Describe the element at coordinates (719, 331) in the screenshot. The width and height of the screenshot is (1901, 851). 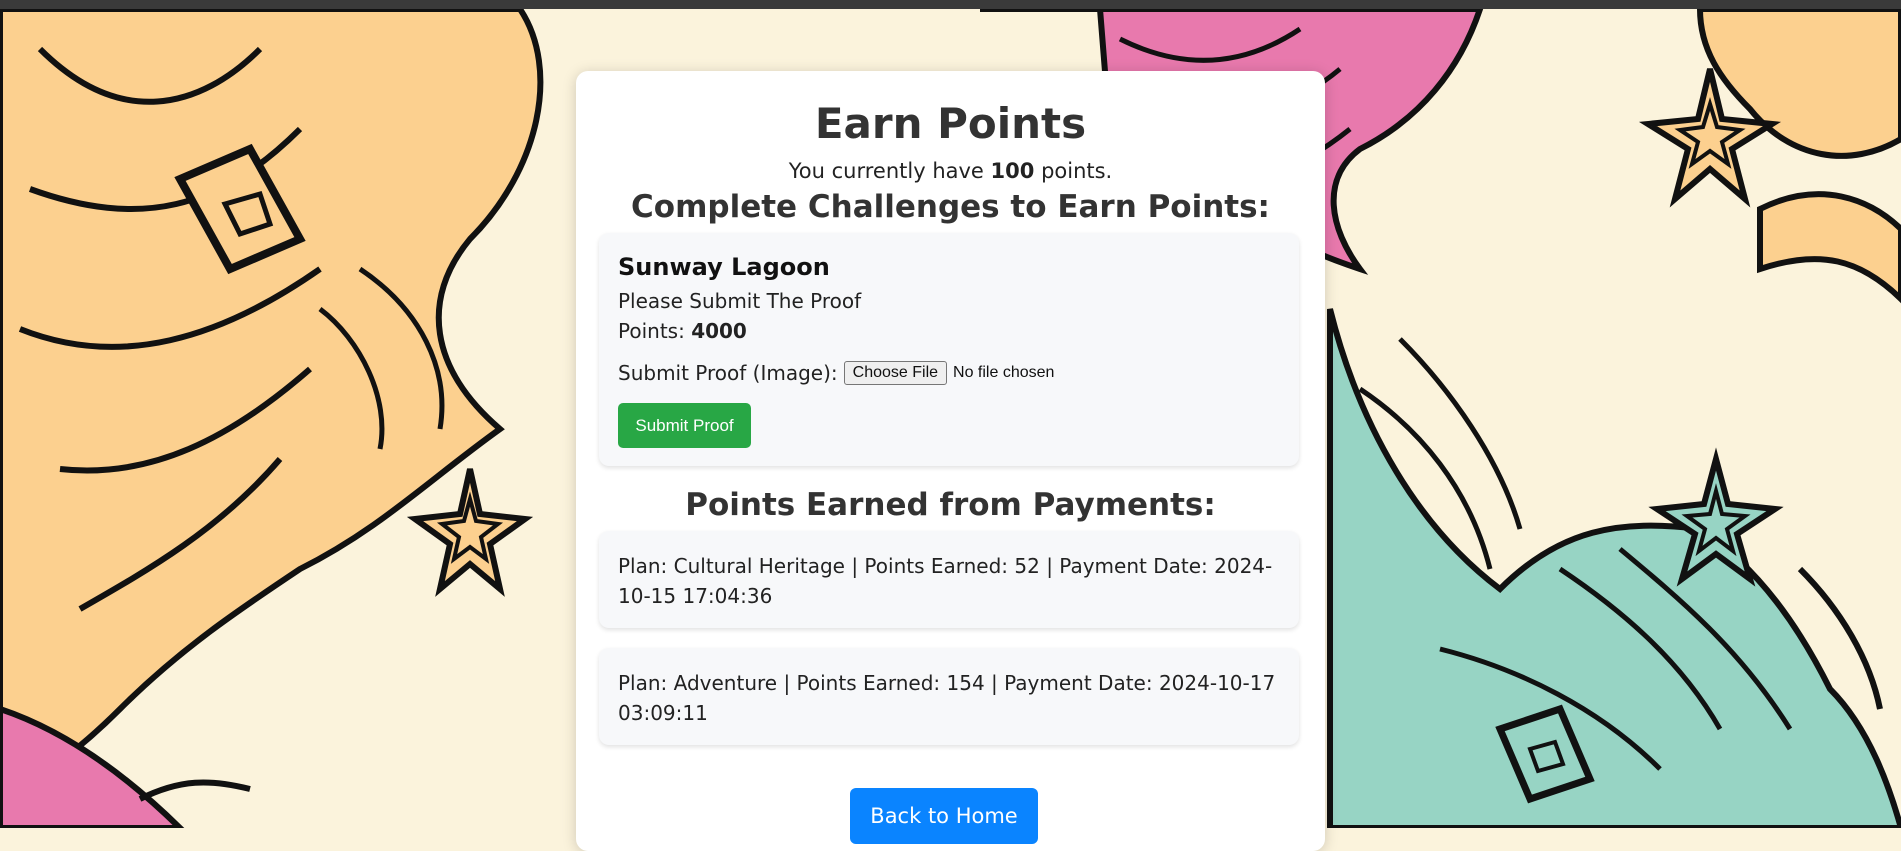
I see `challenge-points-value: 4000` at that location.